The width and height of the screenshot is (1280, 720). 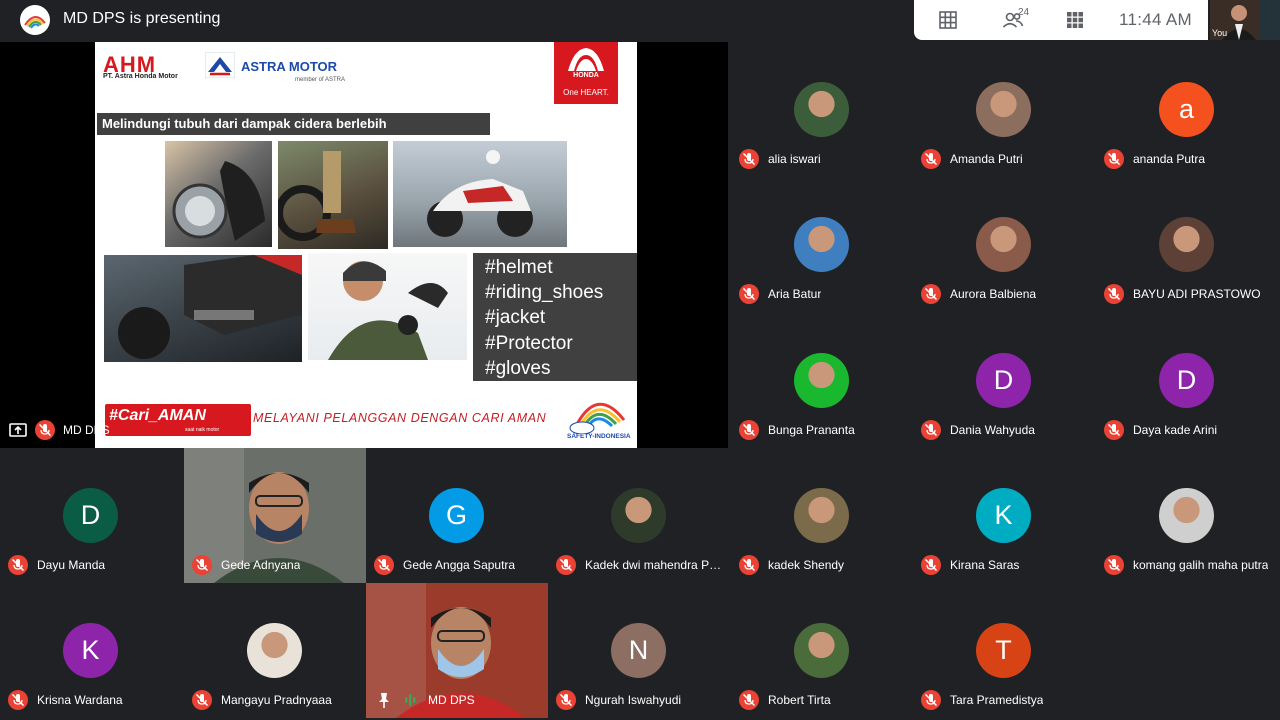 I want to click on participant-name: Aurora Balbiena, so click(x=993, y=294).